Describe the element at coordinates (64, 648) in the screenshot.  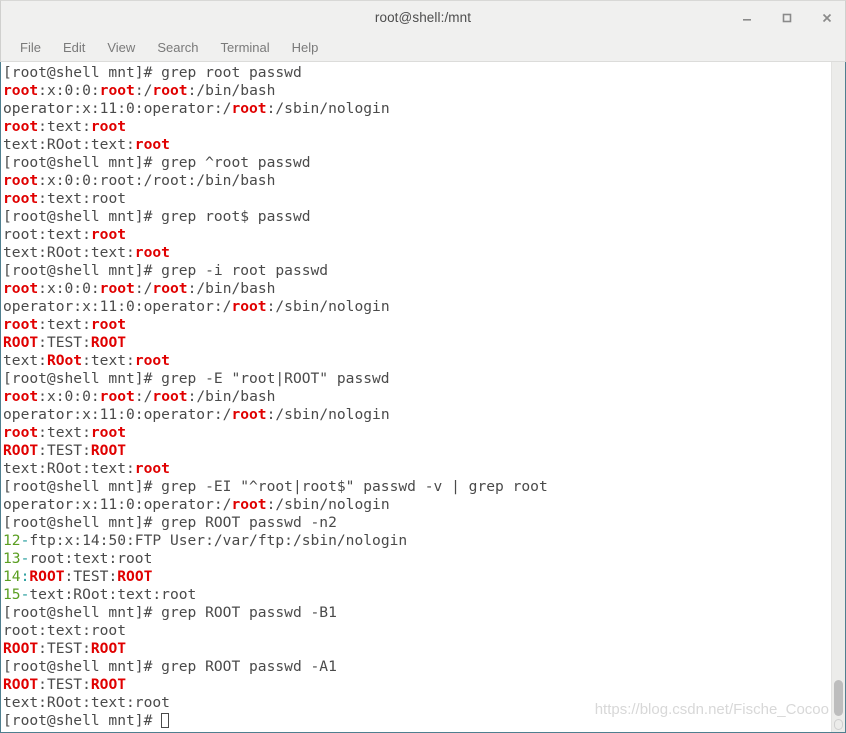
I see `output-text: :TEST:` at that location.